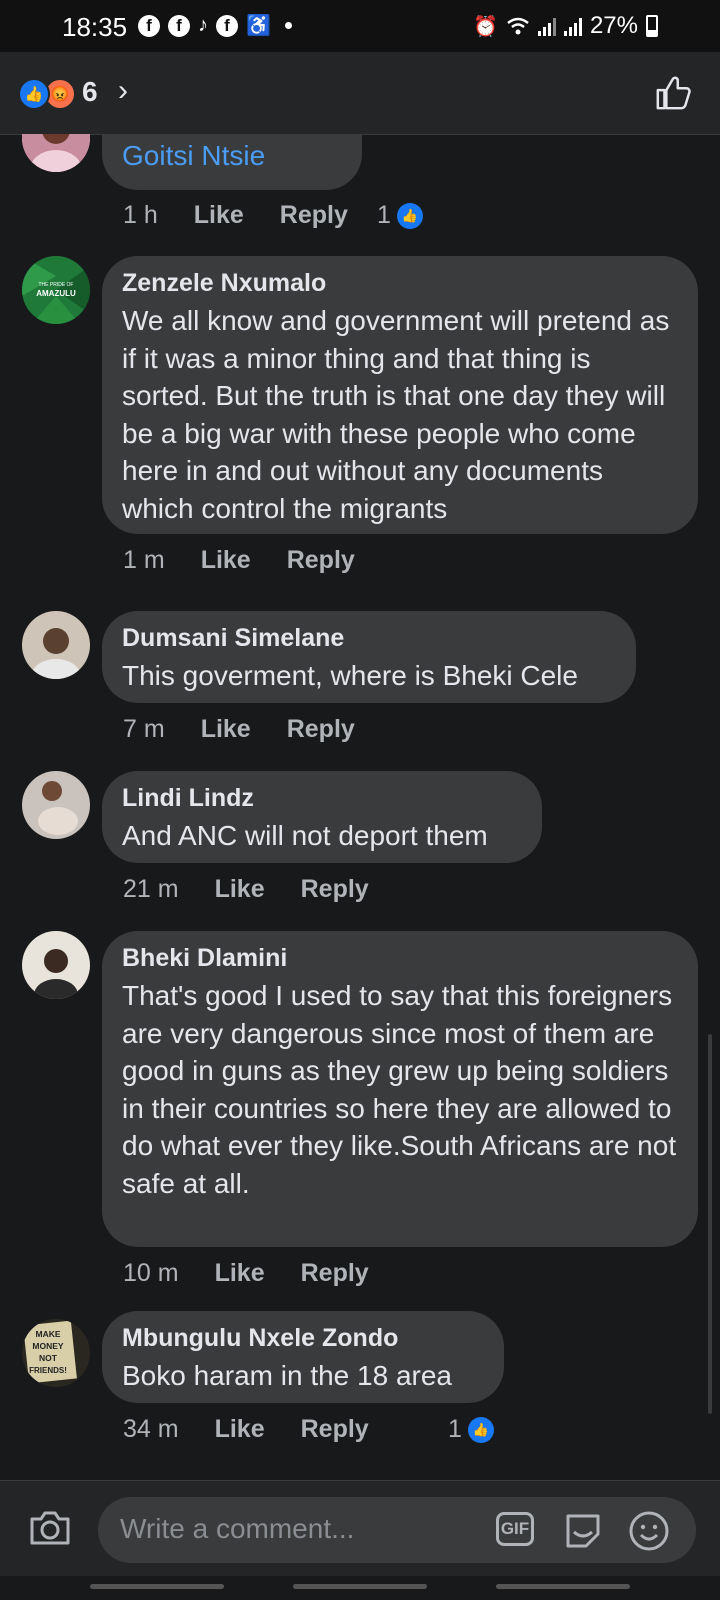  Describe the element at coordinates (258, 26) in the screenshot. I see `accessibility-icon: ♿` at that location.